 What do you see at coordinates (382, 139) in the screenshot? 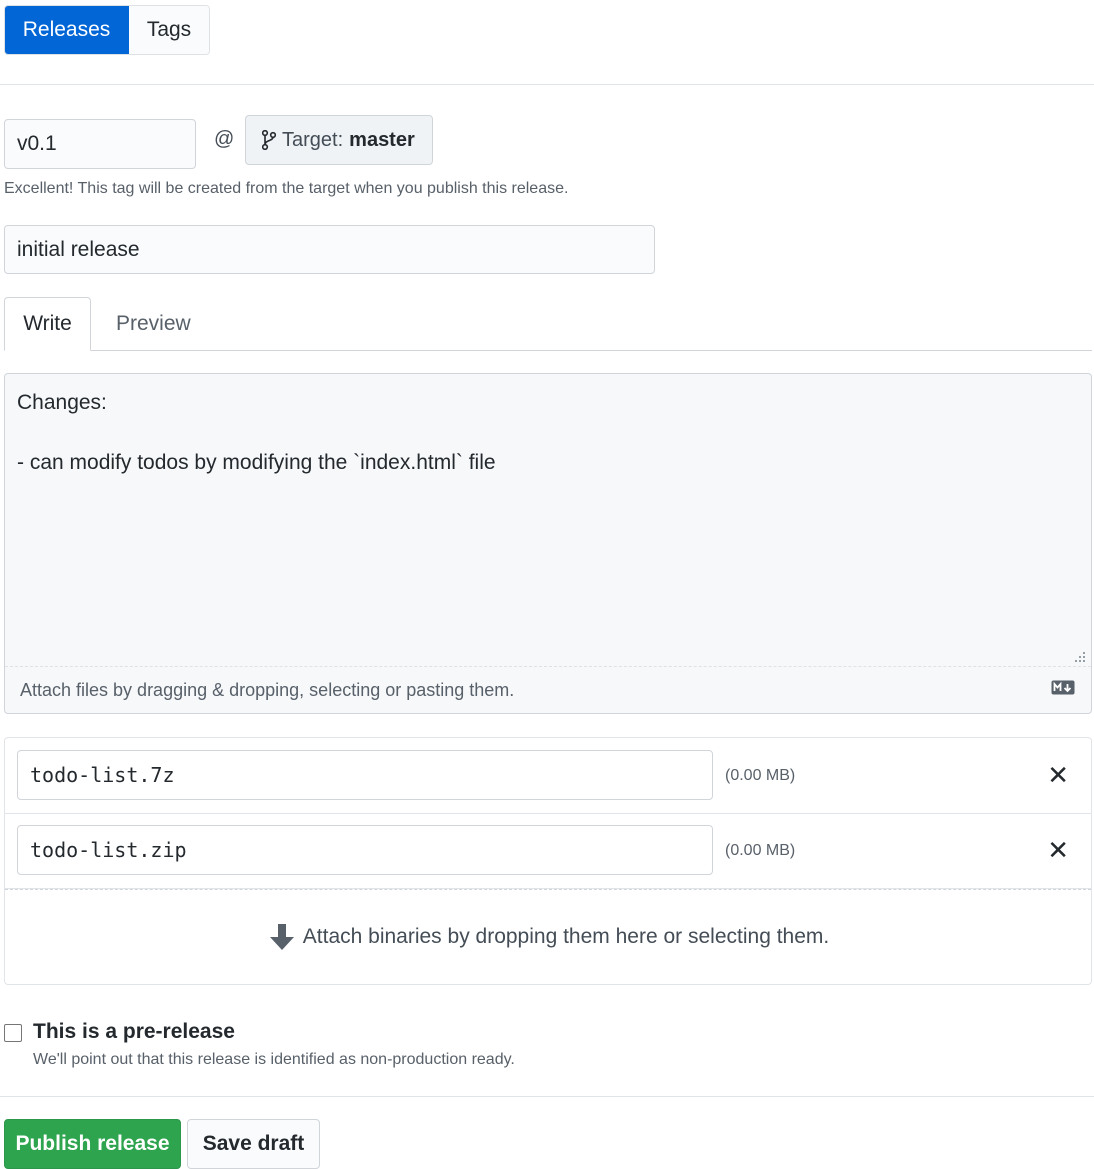
I see `target-branch-name: master` at bounding box center [382, 139].